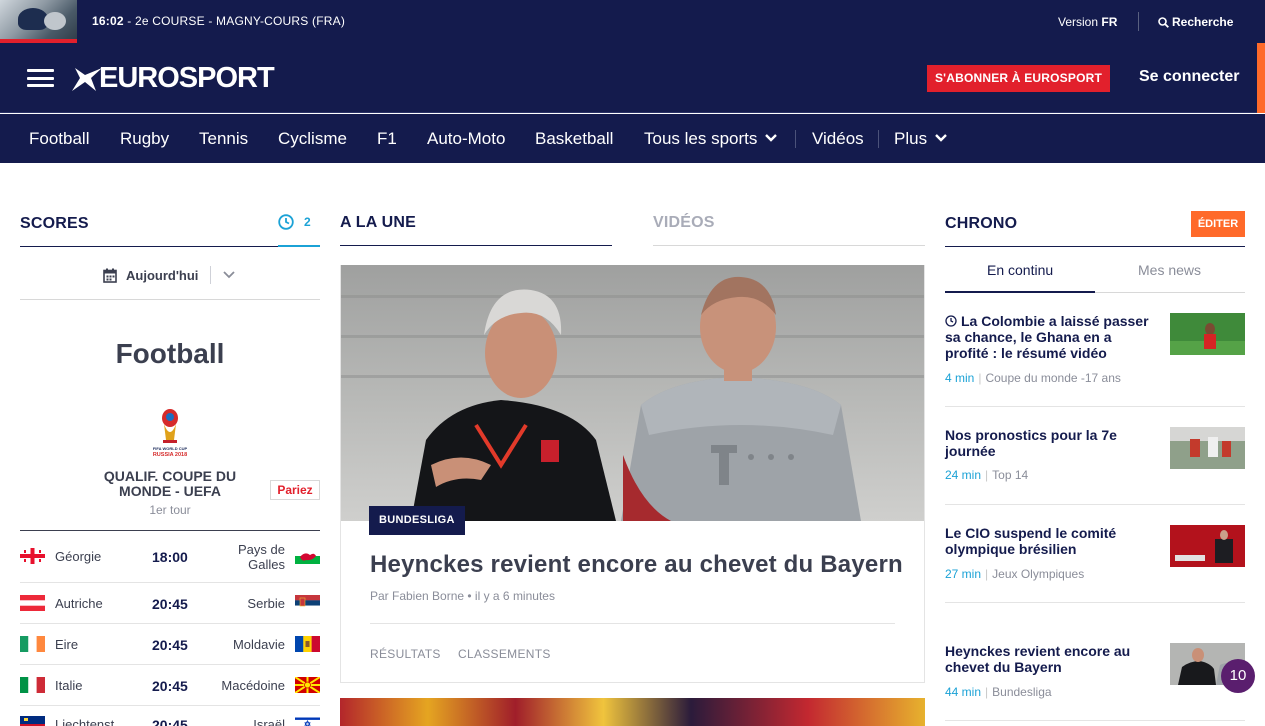 The image size is (1265, 726). Describe the element at coordinates (218, 21) in the screenshot. I see `live-event-text: 16:02 - 2e COURSE - MAGNY-COURS (FRA)` at that location.